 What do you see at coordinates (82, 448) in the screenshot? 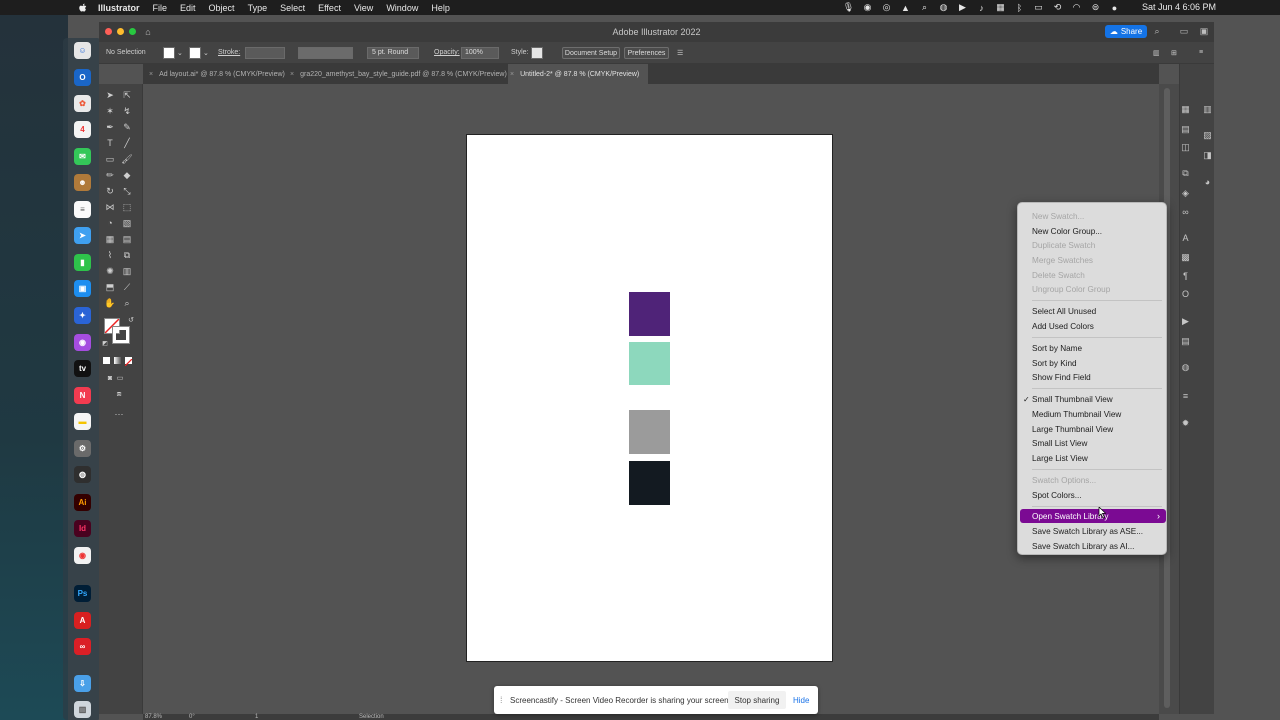
I see `system-preferences-icon: ⚙` at bounding box center [82, 448].